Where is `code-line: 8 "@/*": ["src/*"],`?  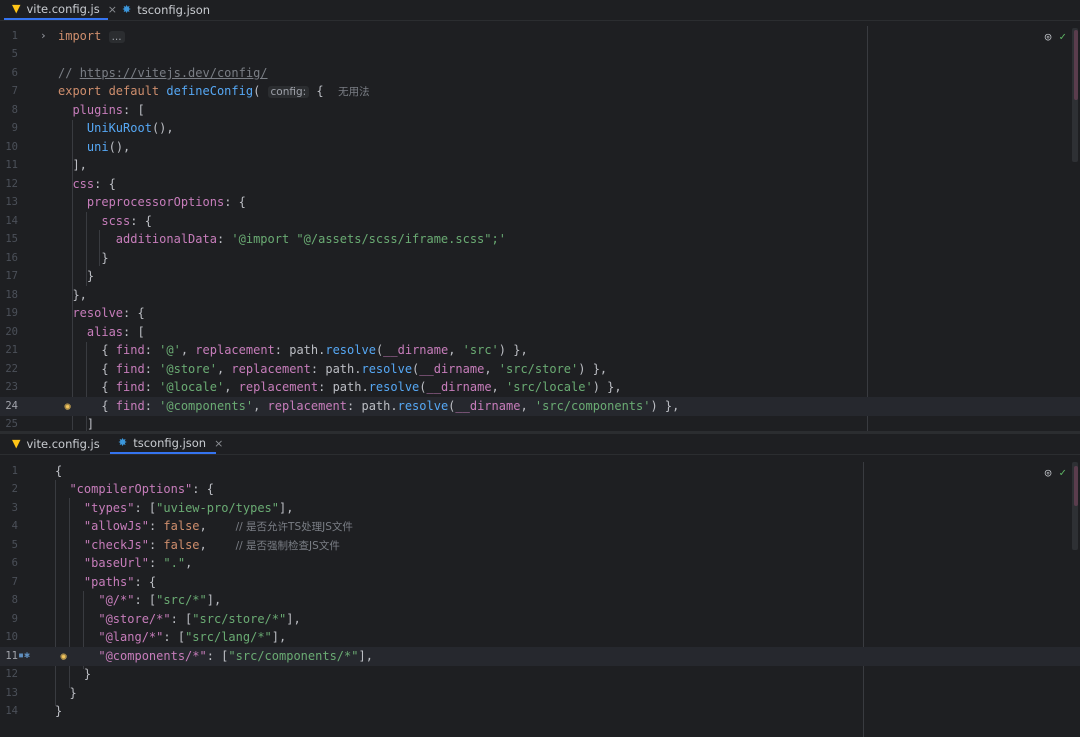
code-line: 8 "@/*": ["src/*"], is located at coordinates (540, 600).